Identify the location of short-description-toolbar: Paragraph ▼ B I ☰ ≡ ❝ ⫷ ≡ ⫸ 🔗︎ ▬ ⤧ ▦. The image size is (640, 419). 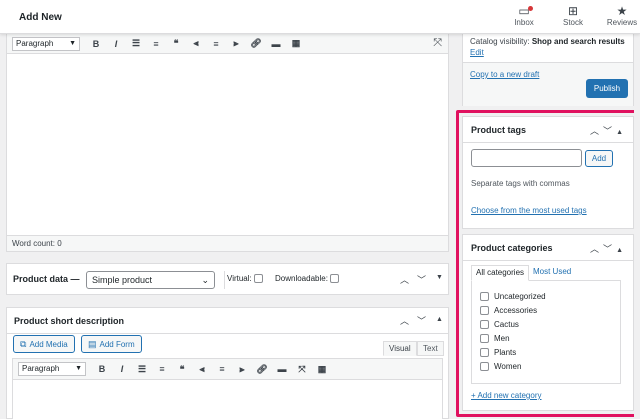
(227, 369).